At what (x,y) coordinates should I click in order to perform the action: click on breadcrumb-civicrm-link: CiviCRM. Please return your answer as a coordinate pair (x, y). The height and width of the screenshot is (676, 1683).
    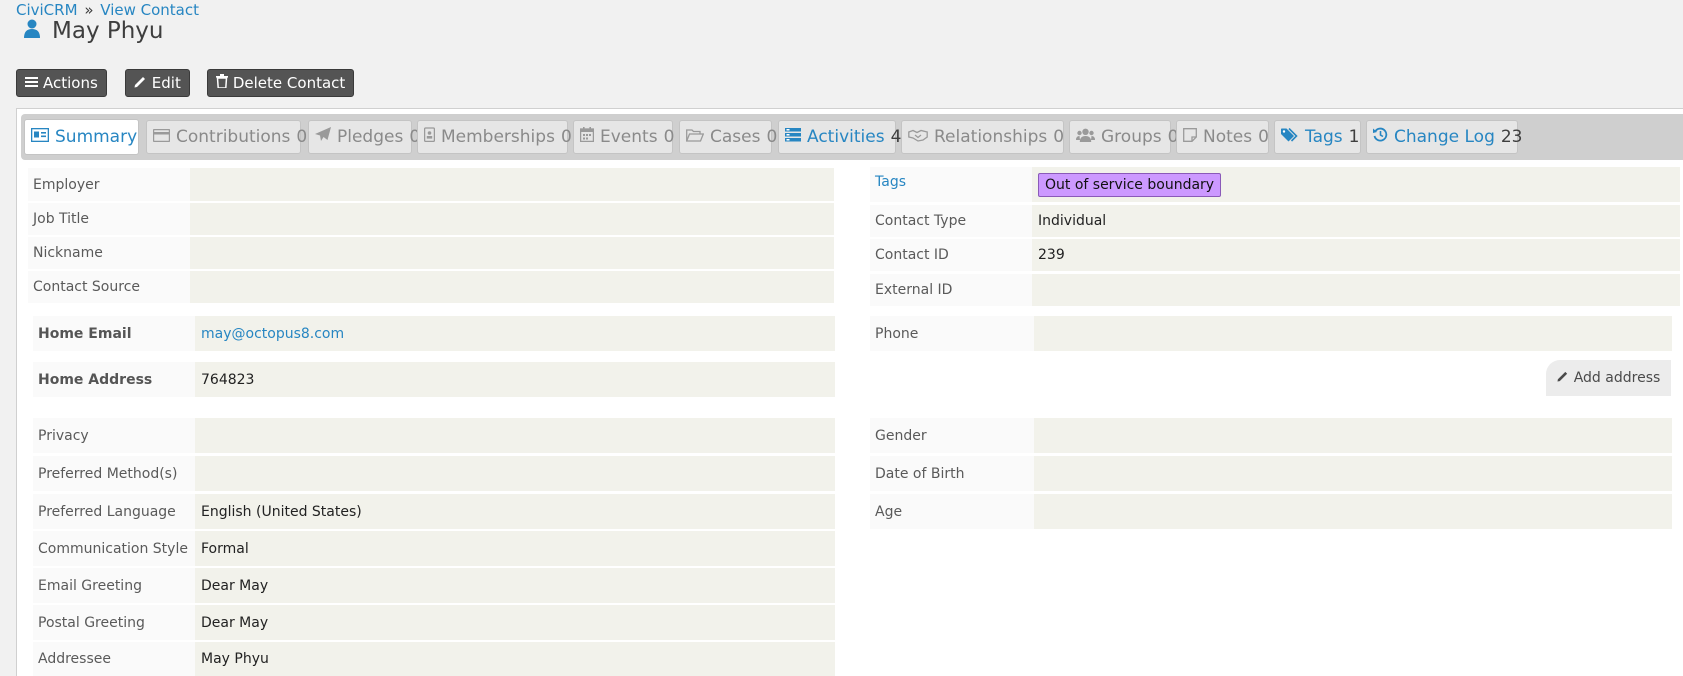
    Looking at the image, I should click on (47, 10).